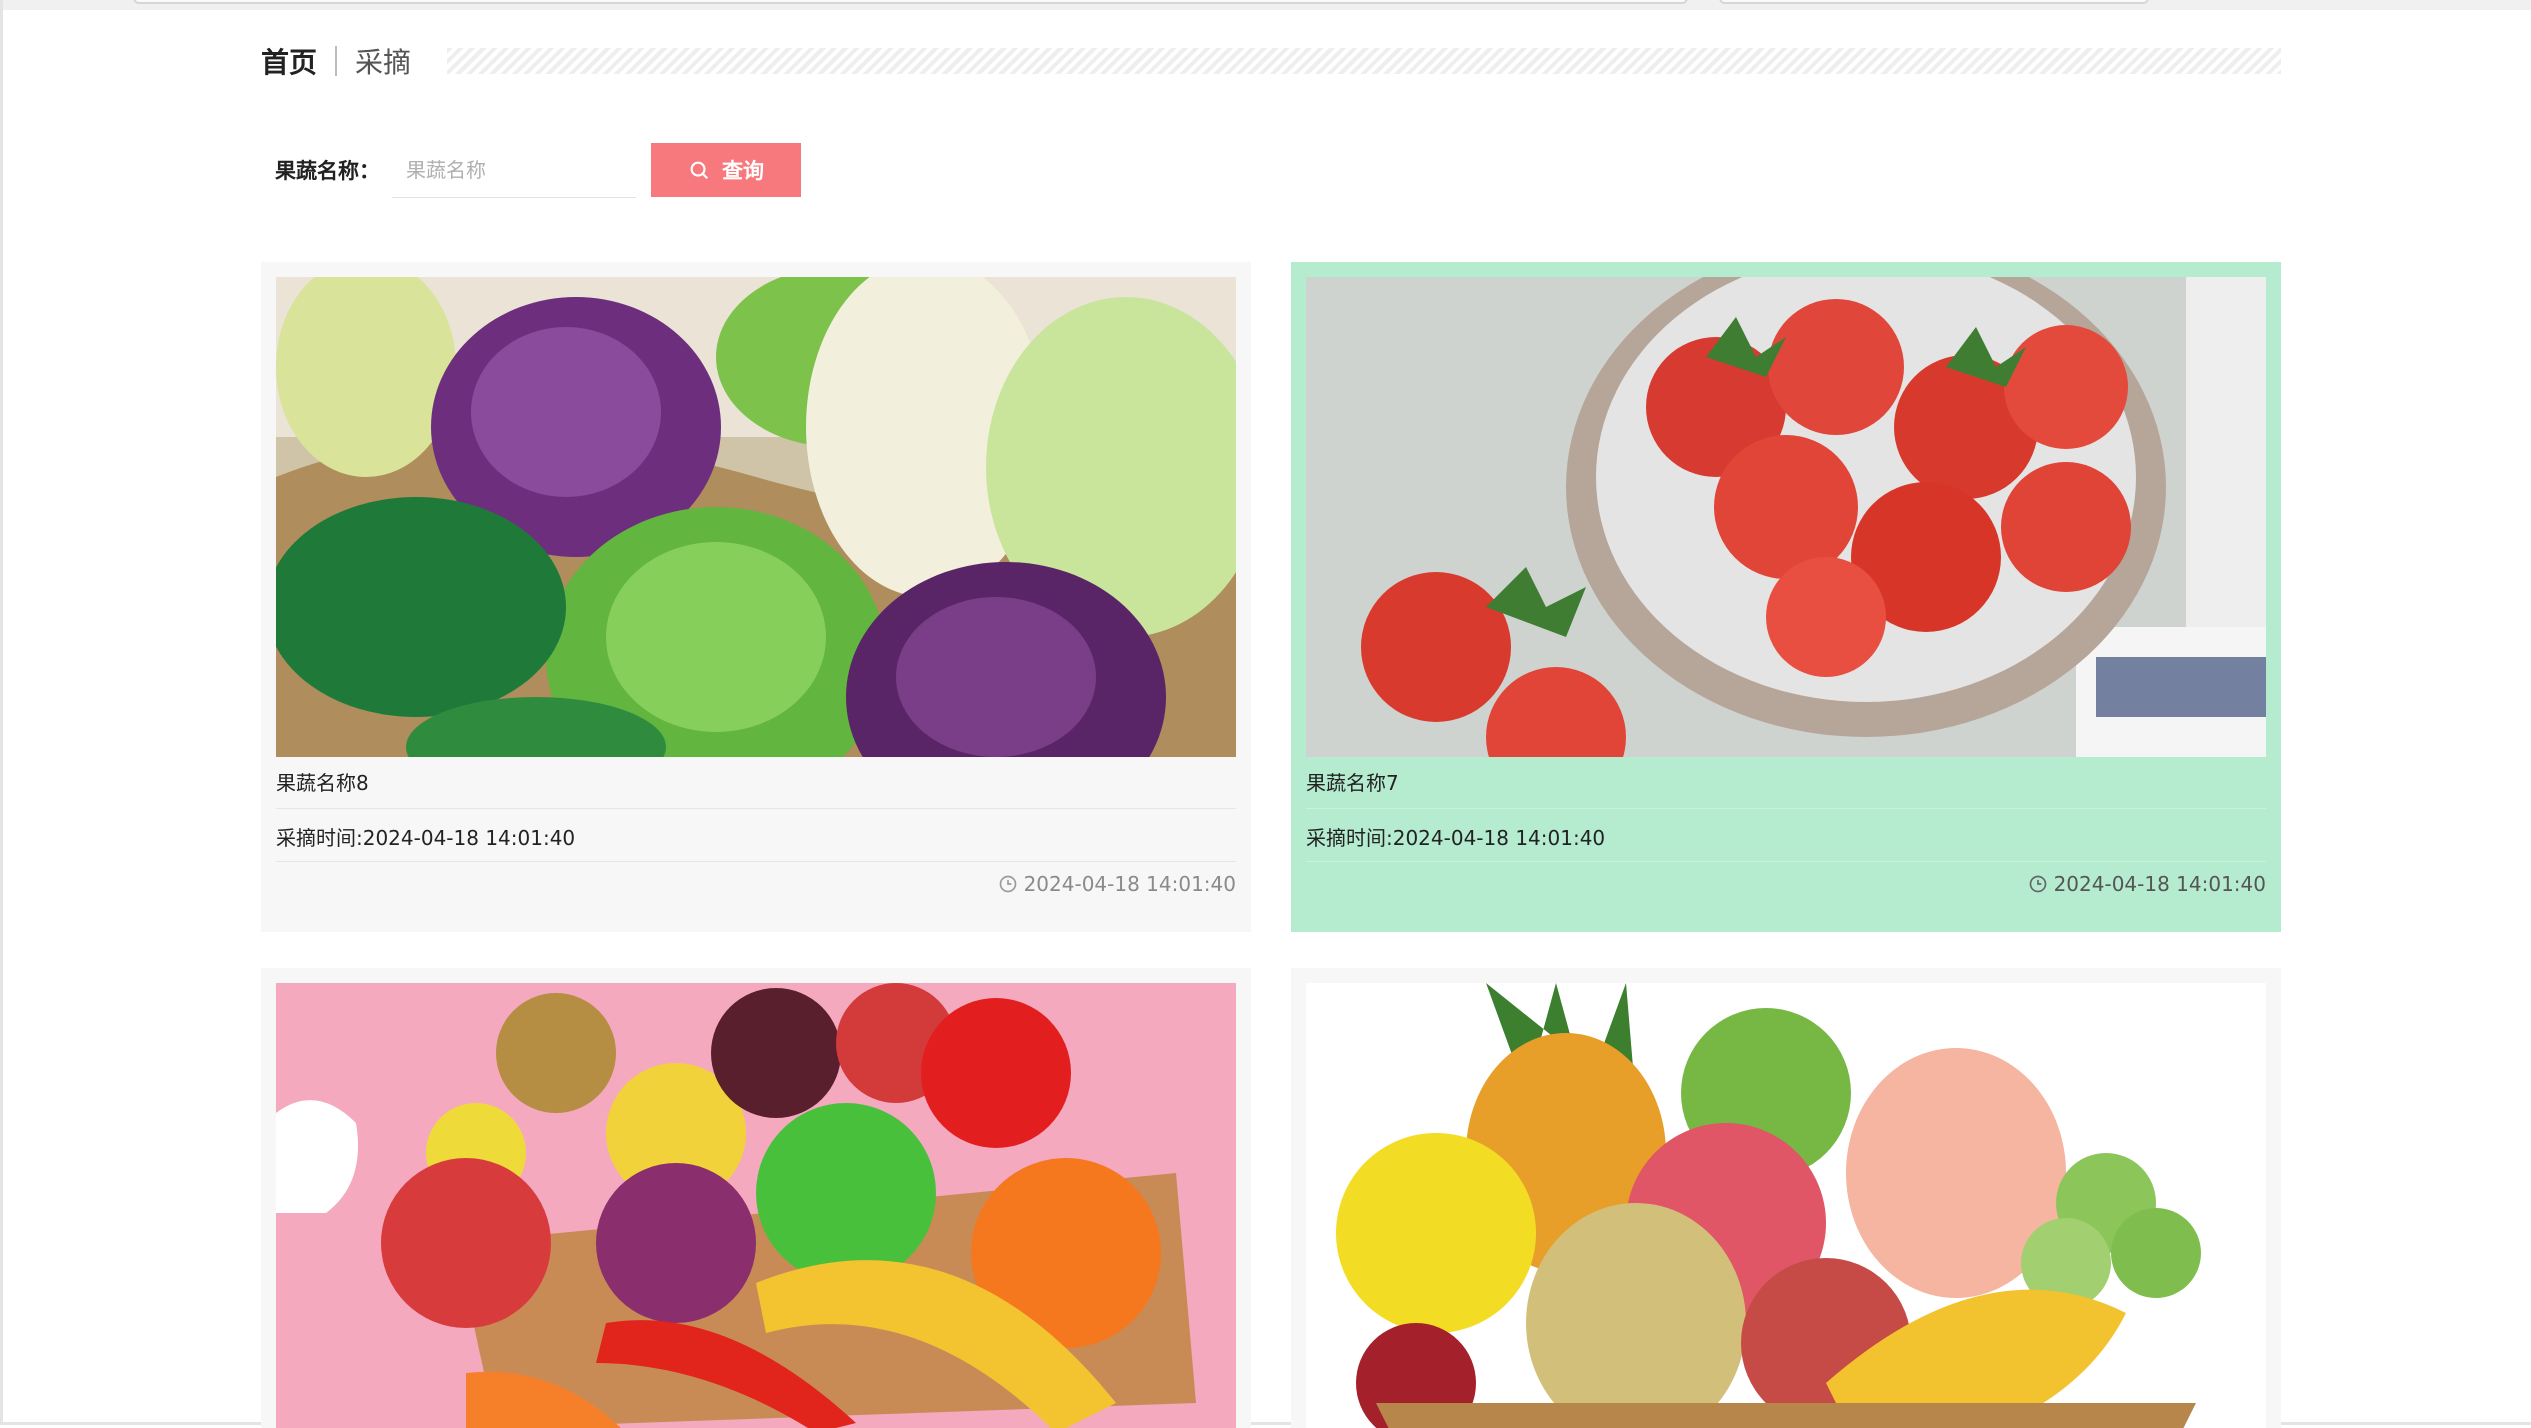 The image size is (2531, 1428). Describe the element at coordinates (514, 170) in the screenshot. I see `search-input` at that location.